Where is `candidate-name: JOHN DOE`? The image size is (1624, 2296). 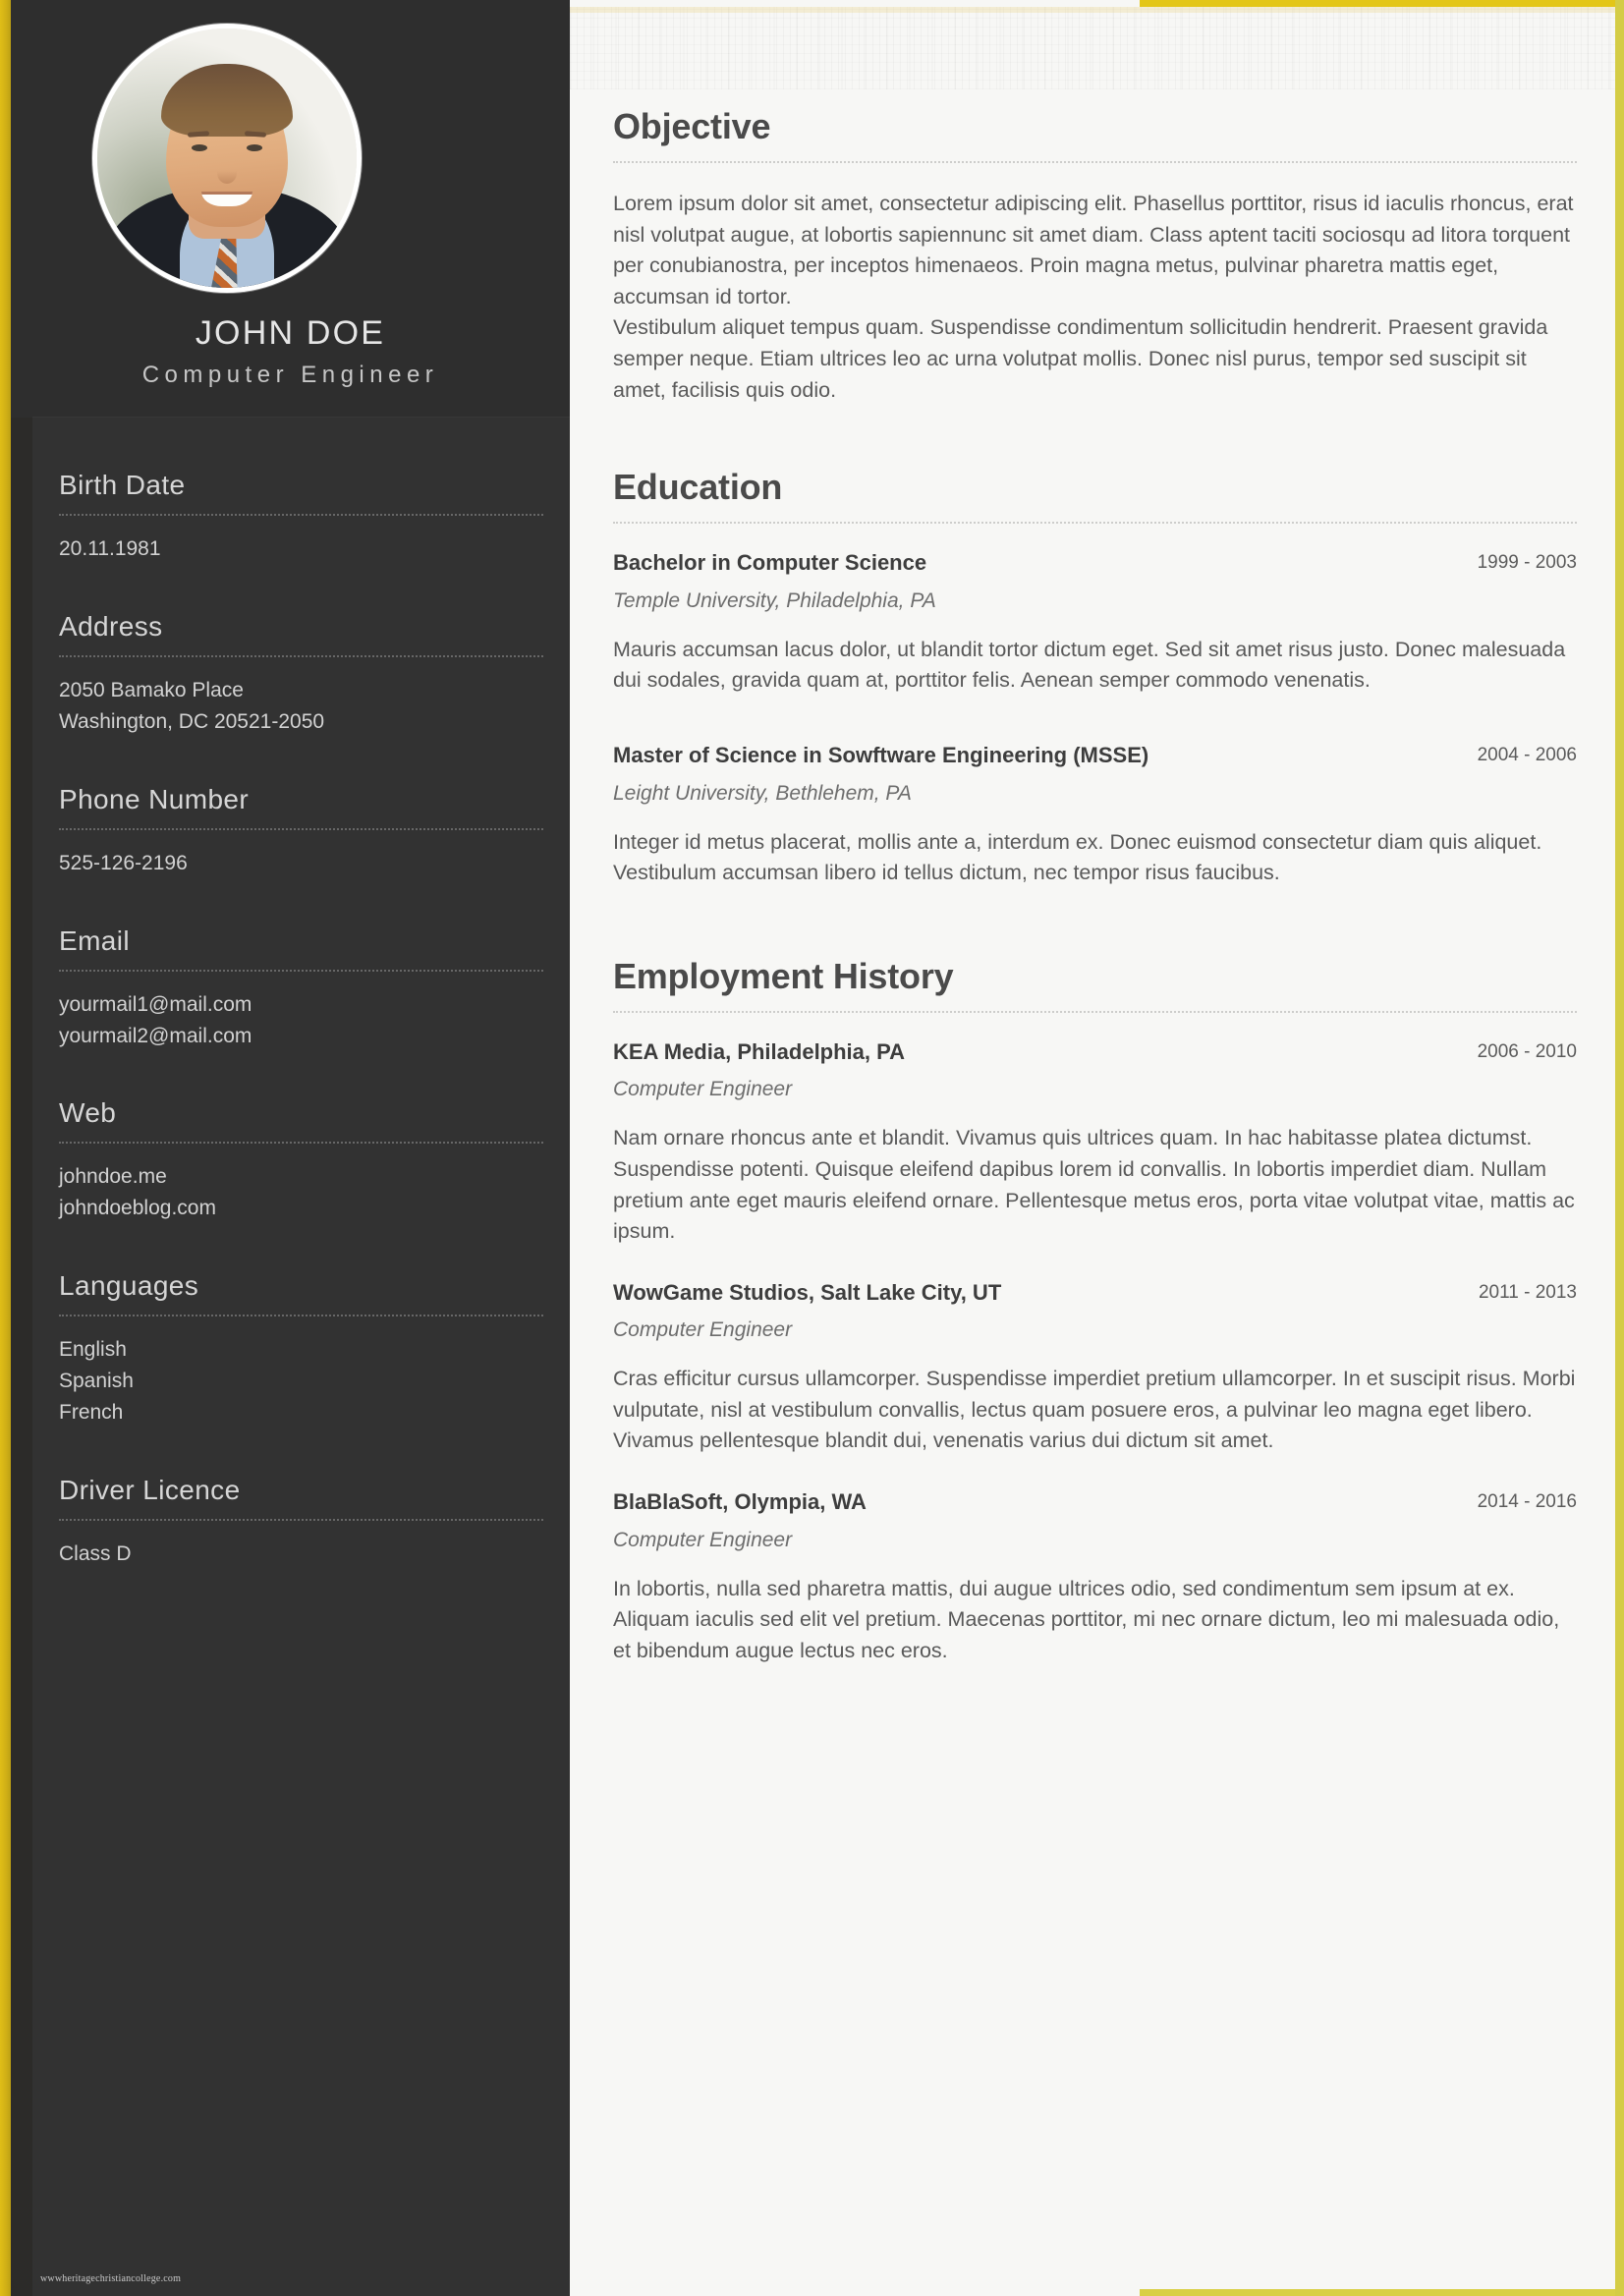 candidate-name: JOHN DOE is located at coordinates (290, 333).